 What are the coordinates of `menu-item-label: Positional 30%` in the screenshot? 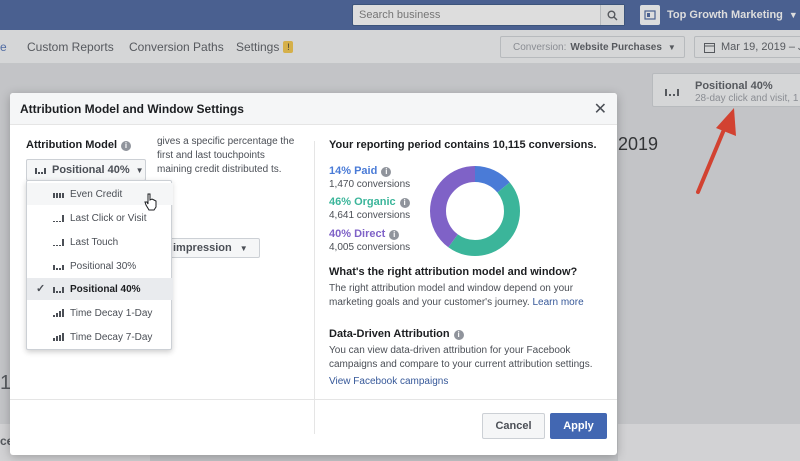 It's located at (103, 266).